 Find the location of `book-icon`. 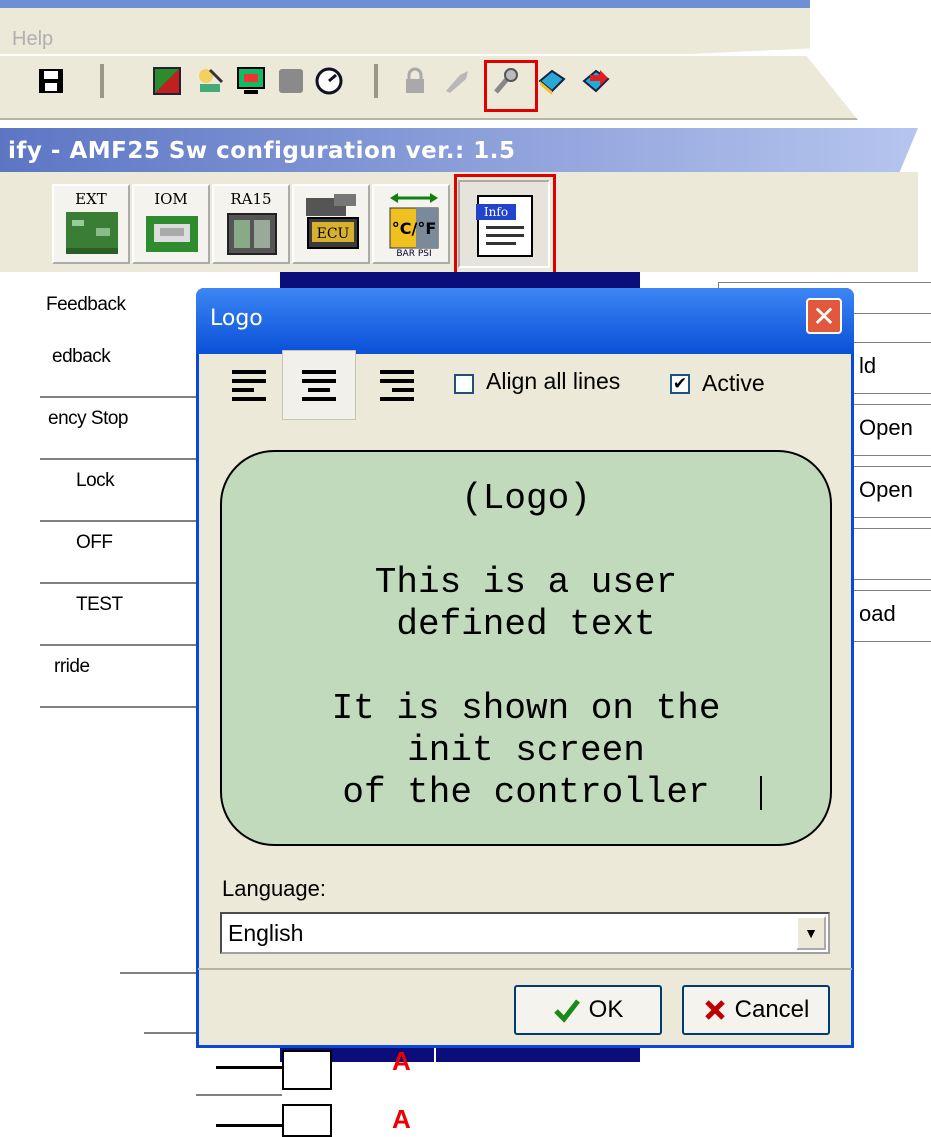

book-icon is located at coordinates (551, 81).